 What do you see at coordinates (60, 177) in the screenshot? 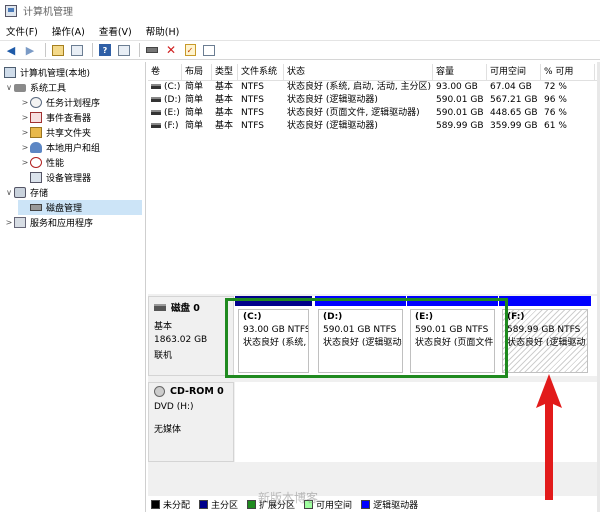
I see `tree-item-device-manager: 设备管理器` at bounding box center [60, 177].